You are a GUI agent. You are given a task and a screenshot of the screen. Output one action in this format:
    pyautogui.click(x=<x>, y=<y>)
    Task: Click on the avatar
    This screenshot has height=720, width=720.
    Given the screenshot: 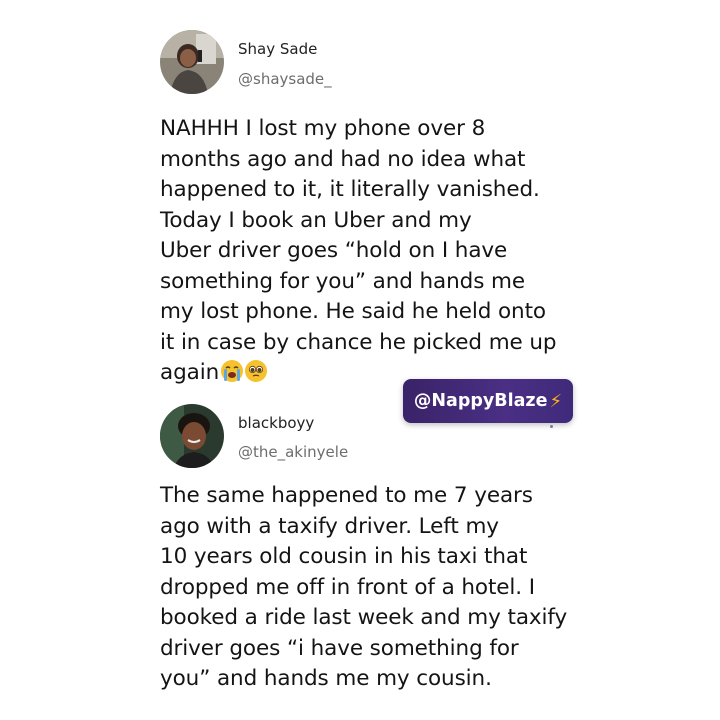 What is the action you would take?
    pyautogui.click(x=192, y=436)
    